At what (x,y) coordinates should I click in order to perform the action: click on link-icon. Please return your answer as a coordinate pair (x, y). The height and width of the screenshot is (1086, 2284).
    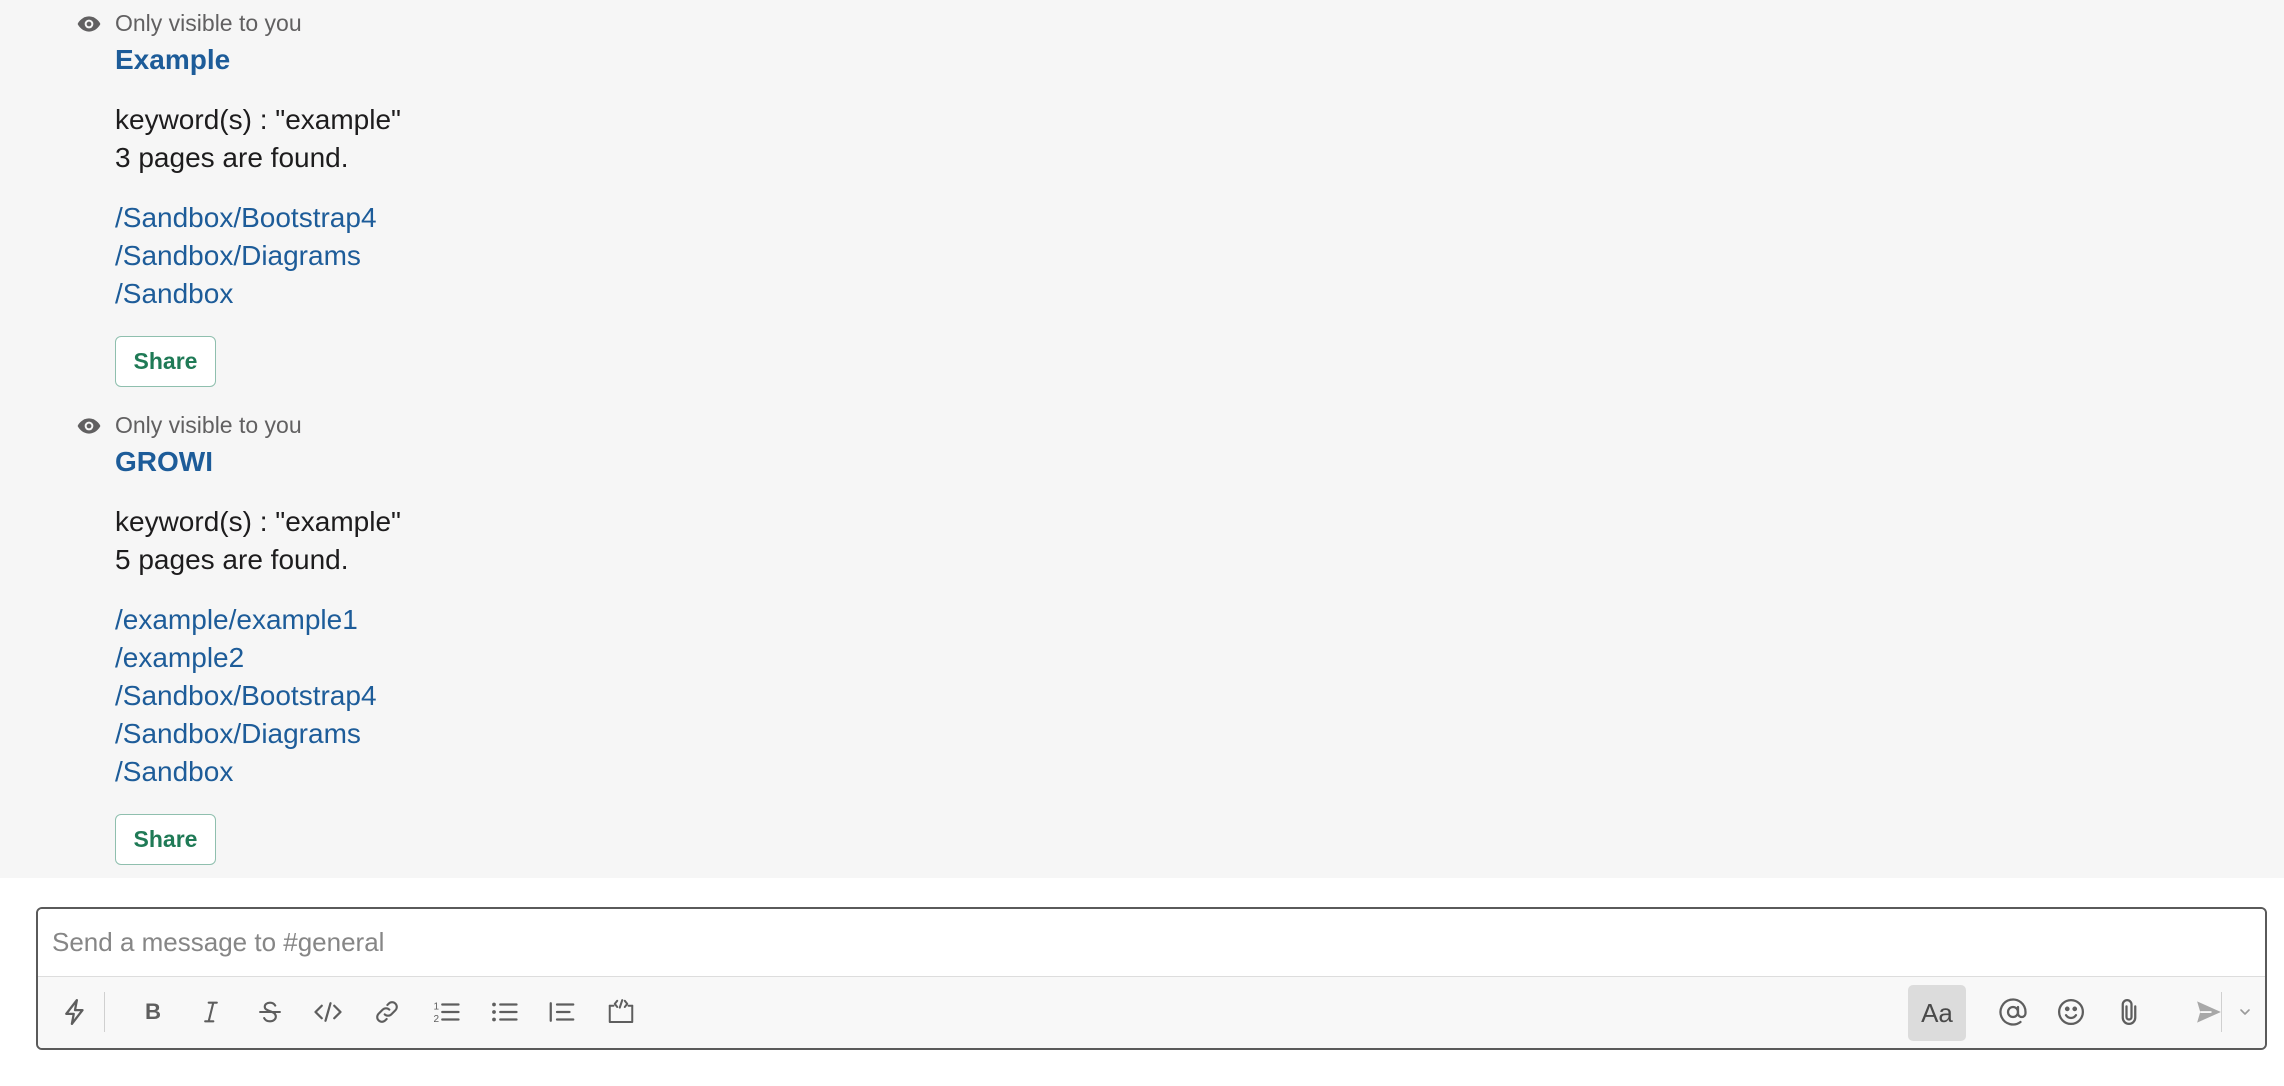
    Looking at the image, I should click on (387, 1012).